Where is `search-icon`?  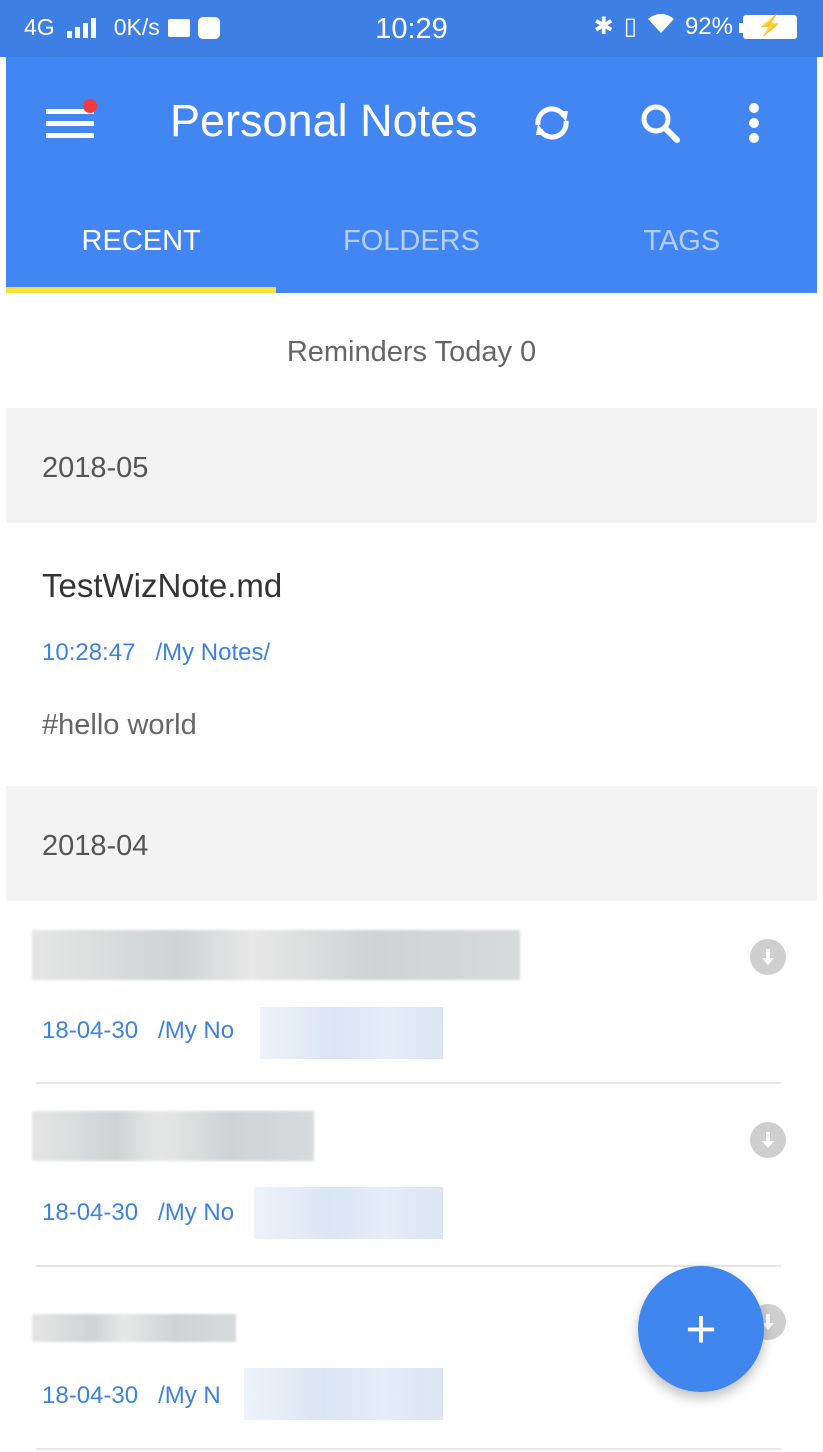 search-icon is located at coordinates (660, 123).